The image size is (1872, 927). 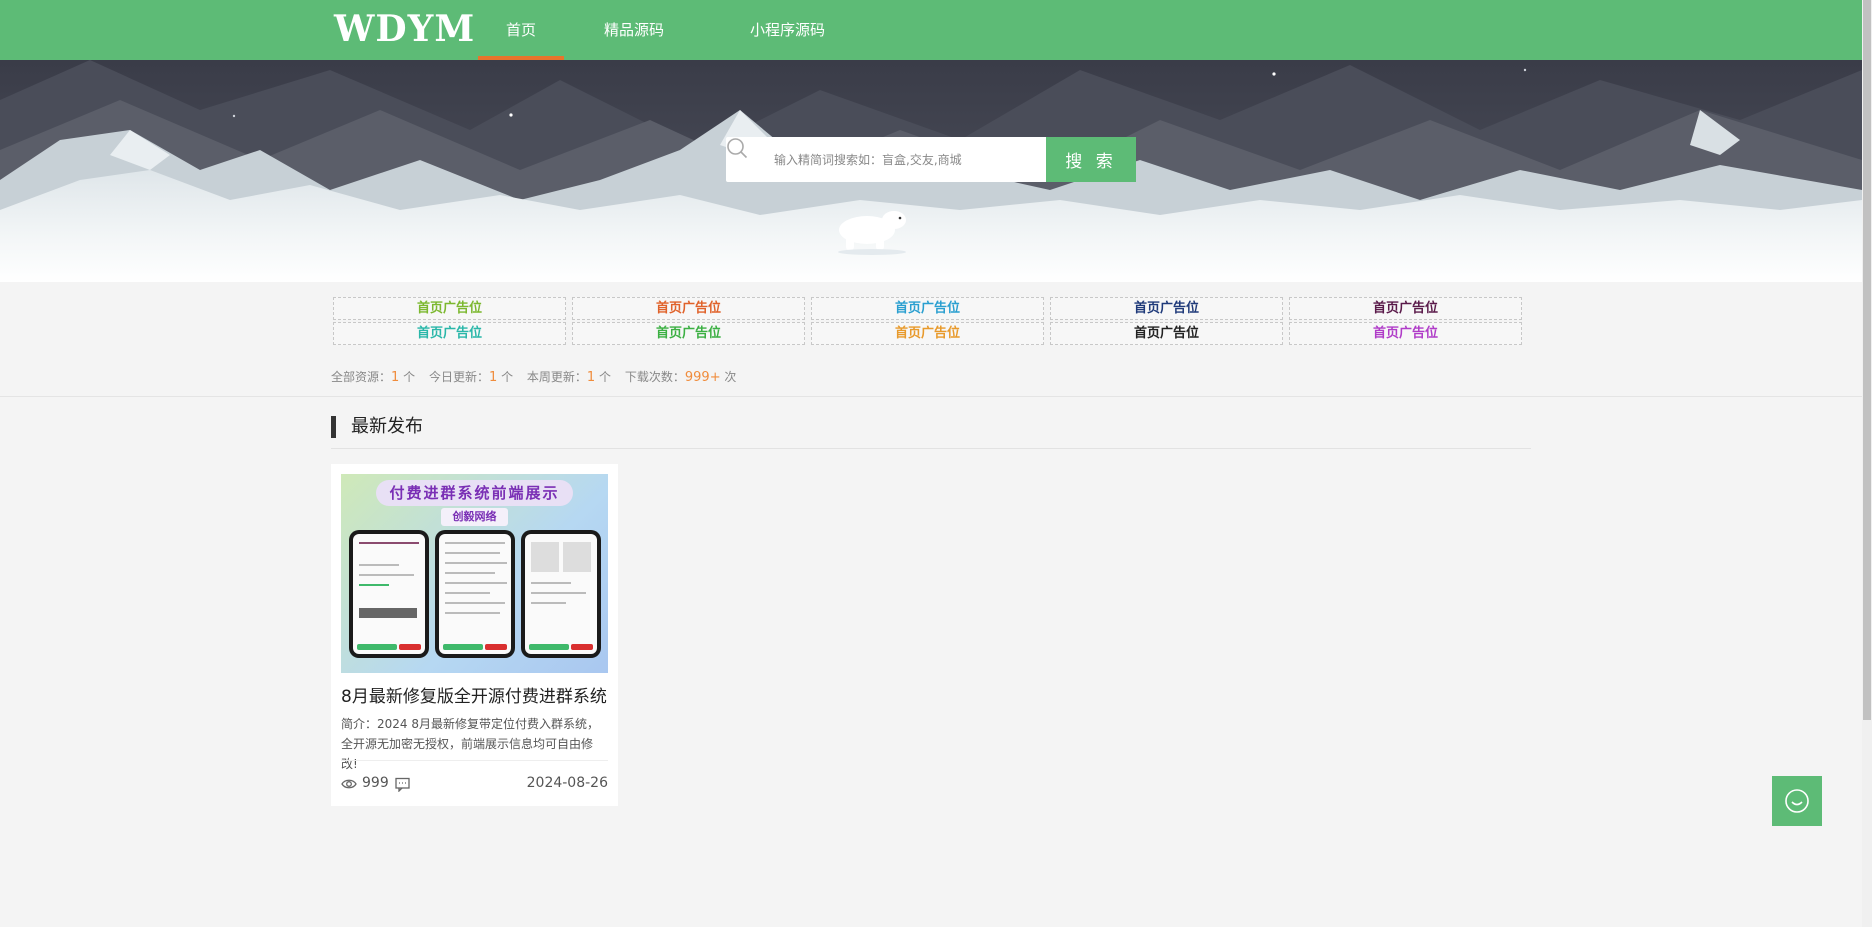 What do you see at coordinates (1867, 360) in the screenshot?
I see `scrollbar-thumb` at bounding box center [1867, 360].